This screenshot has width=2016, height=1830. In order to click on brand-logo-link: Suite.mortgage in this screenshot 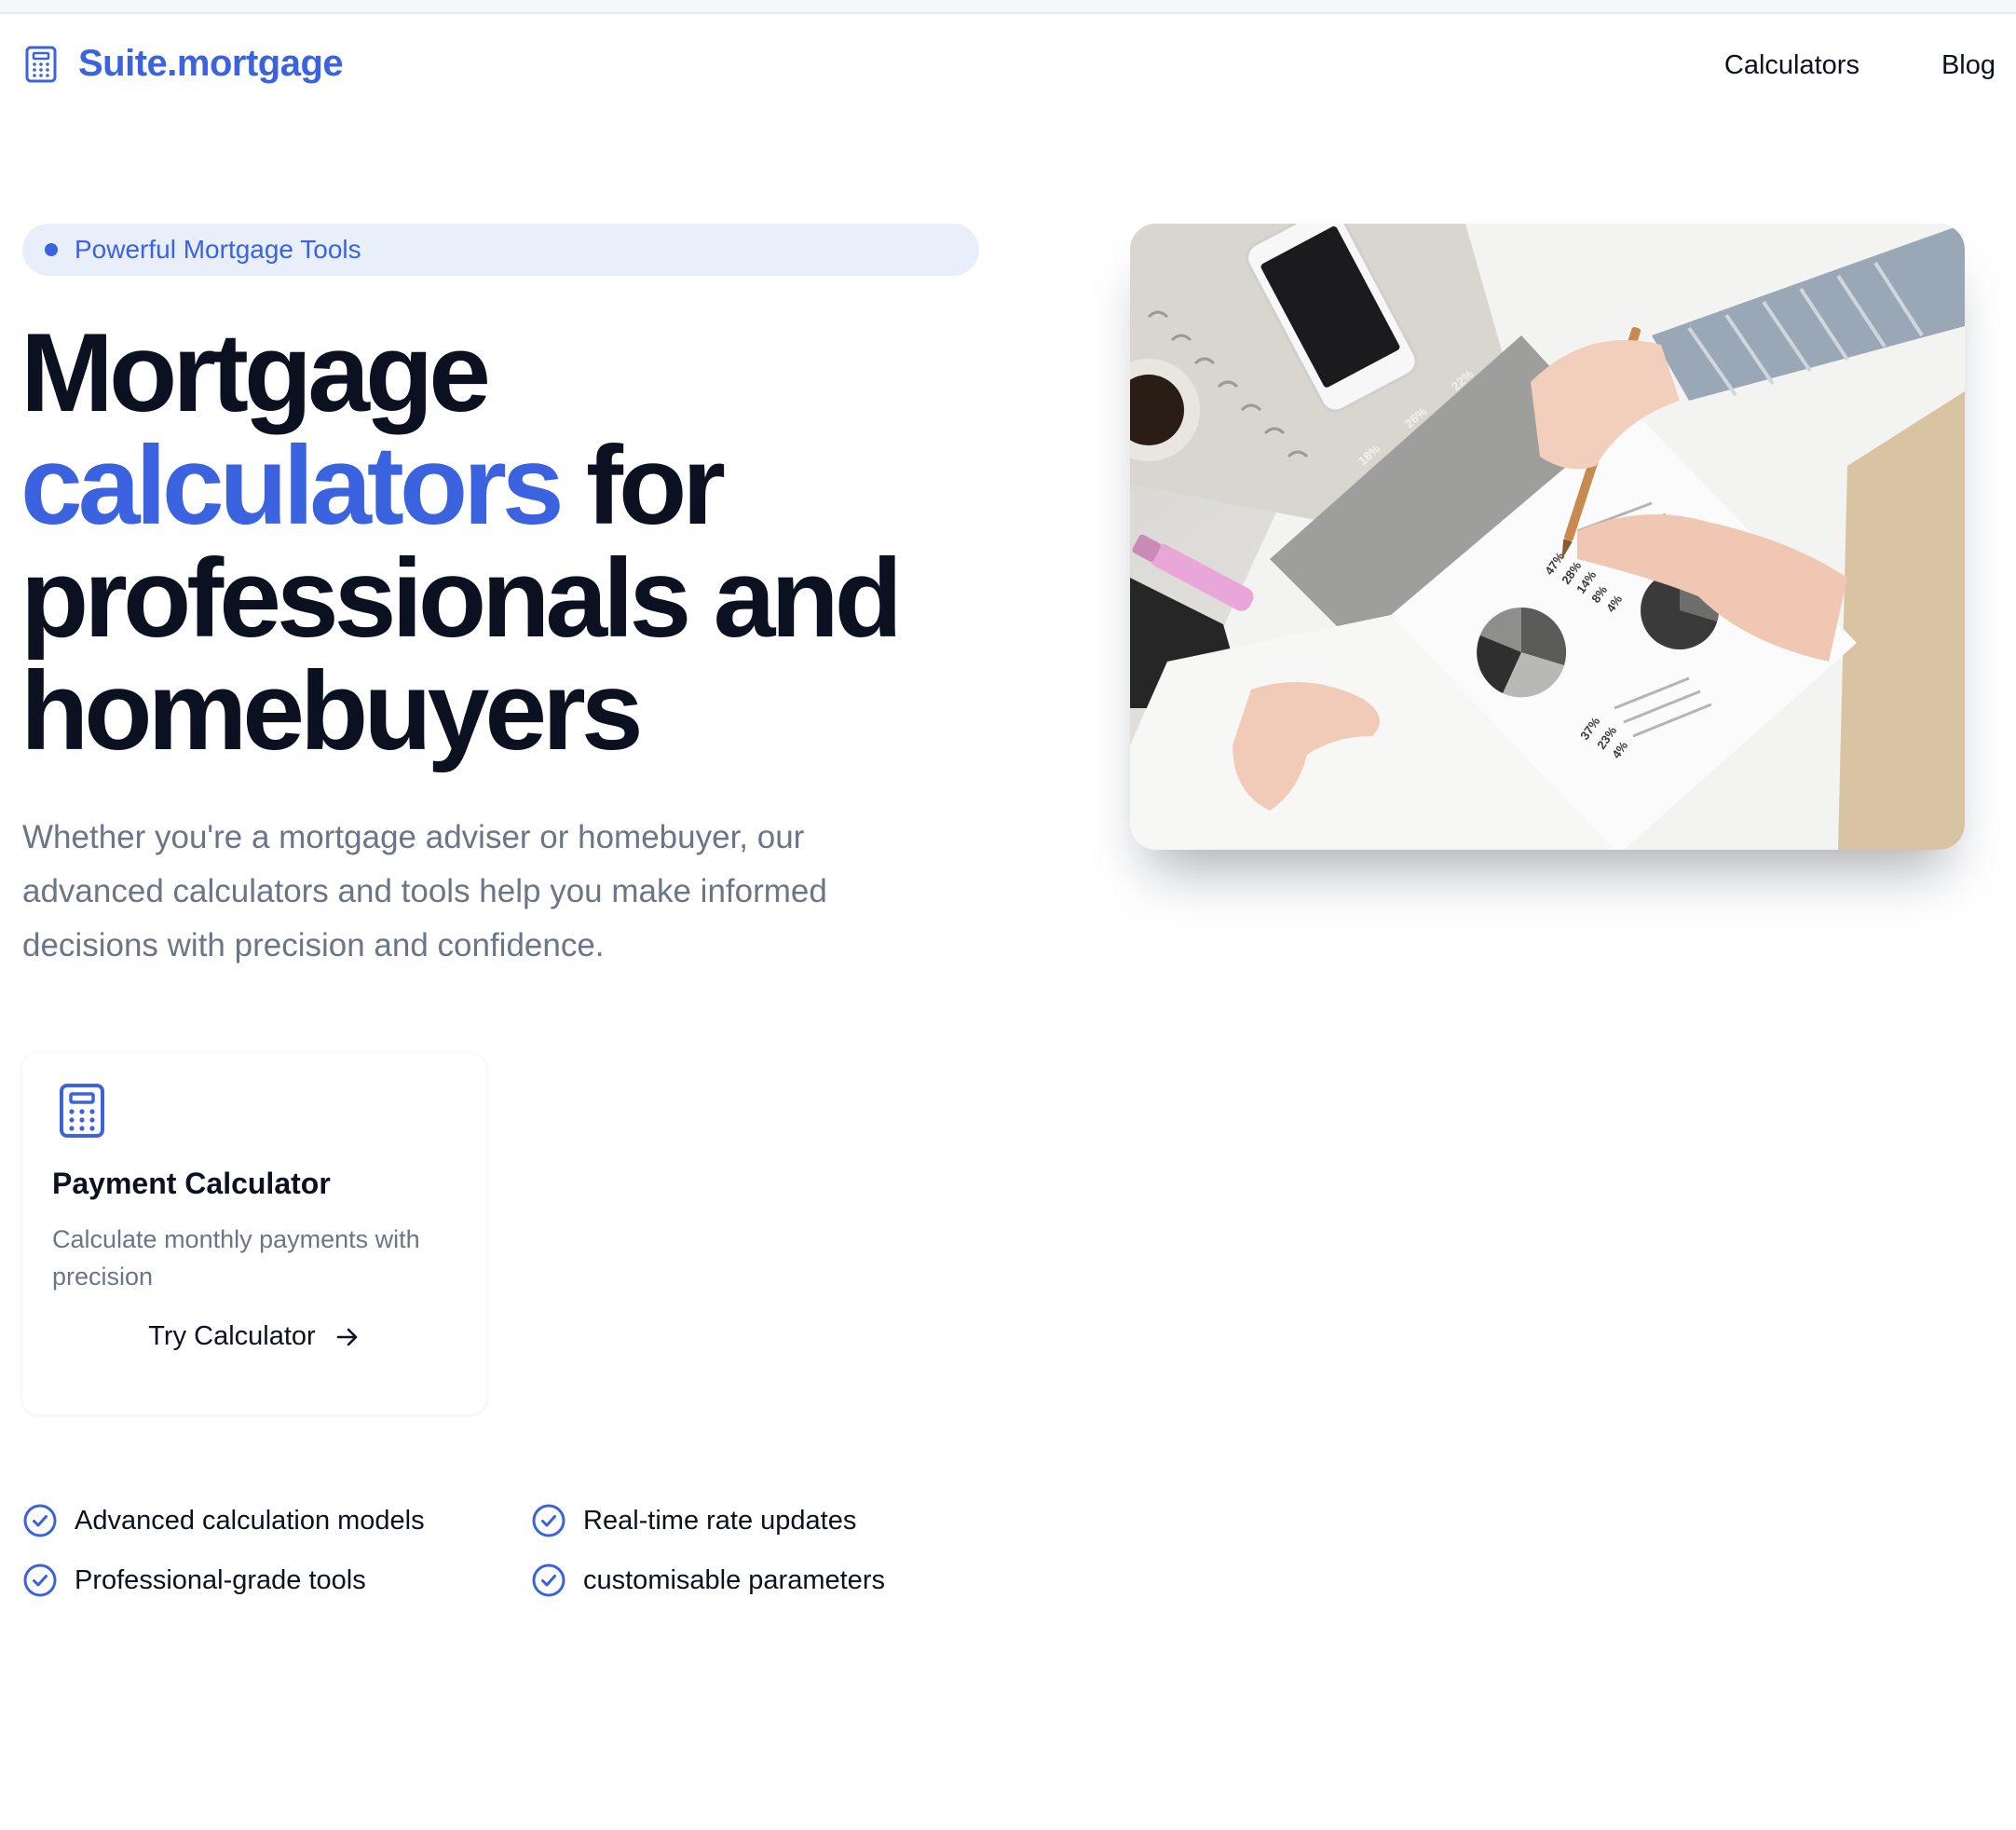, I will do `click(184, 64)`.